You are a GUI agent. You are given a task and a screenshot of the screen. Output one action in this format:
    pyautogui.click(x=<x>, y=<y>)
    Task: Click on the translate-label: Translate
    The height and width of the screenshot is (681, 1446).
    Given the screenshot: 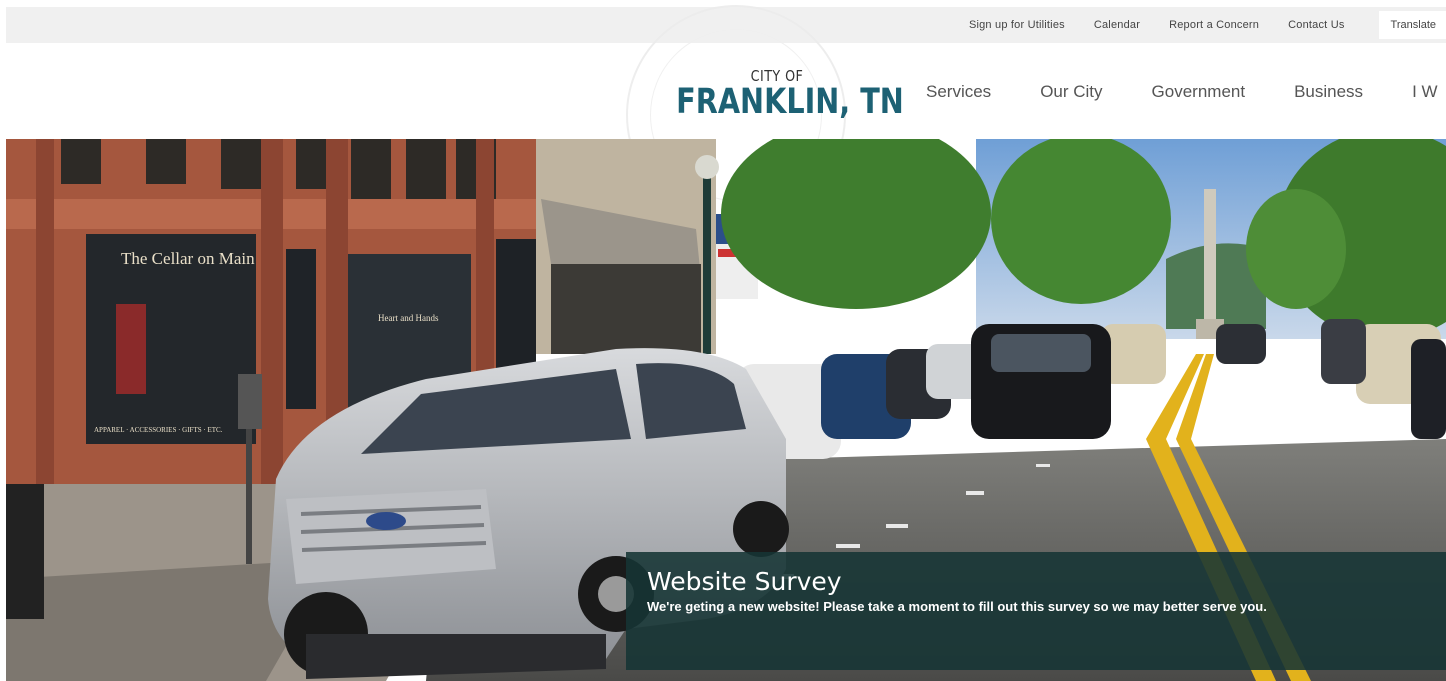 What is the action you would take?
    pyautogui.click(x=1413, y=25)
    